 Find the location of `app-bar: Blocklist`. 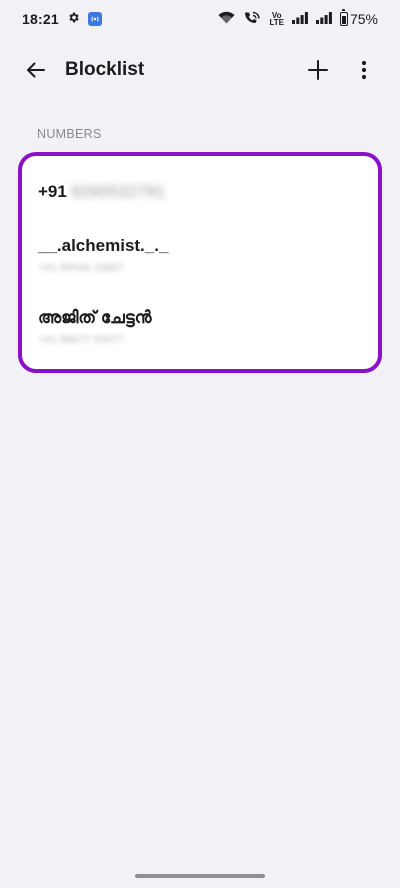

app-bar: Blocklist is located at coordinates (200, 70).